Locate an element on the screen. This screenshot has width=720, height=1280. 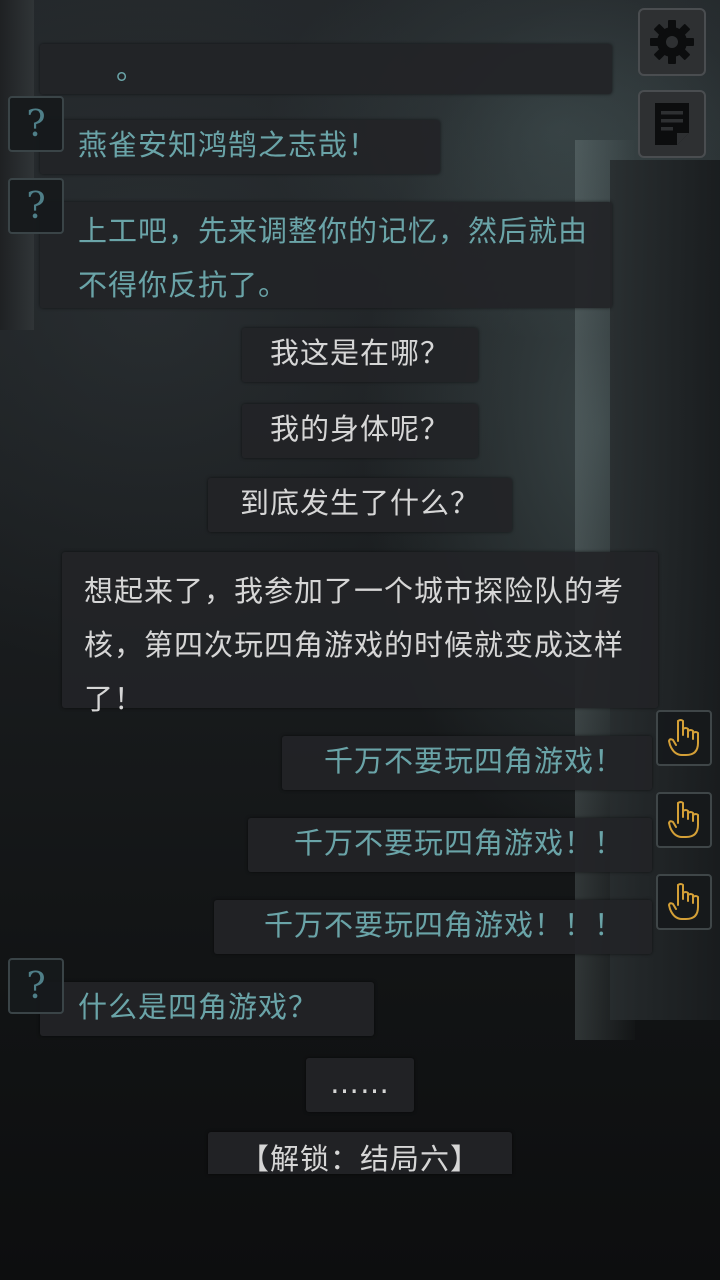
gear-icon is located at coordinates (672, 42).